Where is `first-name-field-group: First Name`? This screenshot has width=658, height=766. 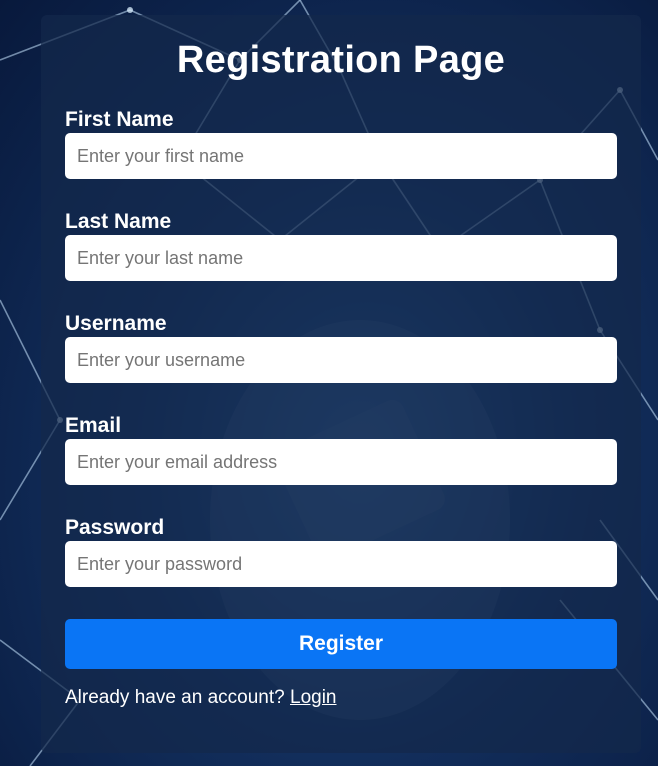
first-name-field-group: First Name is located at coordinates (341, 143).